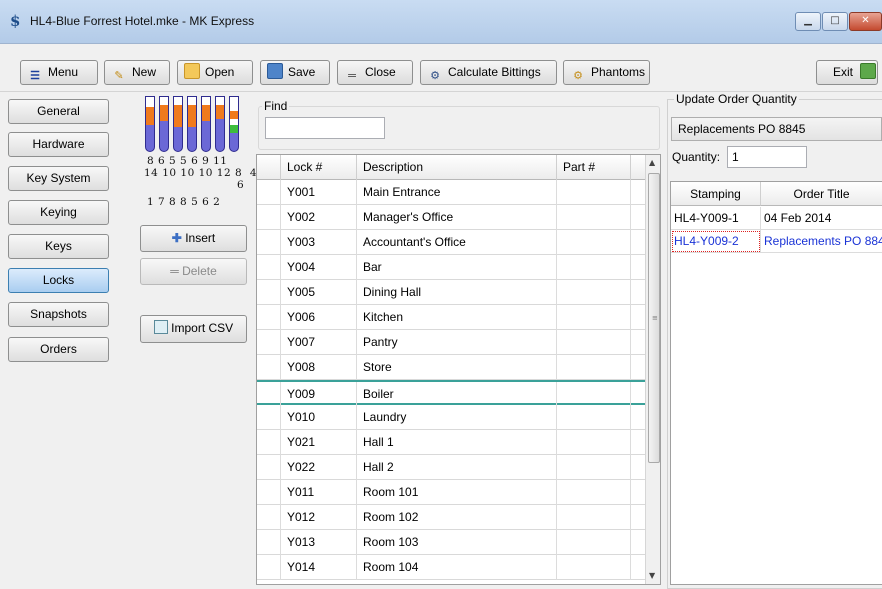  What do you see at coordinates (58, 314) in the screenshot?
I see `nav-snapshots: Snapshots` at bounding box center [58, 314].